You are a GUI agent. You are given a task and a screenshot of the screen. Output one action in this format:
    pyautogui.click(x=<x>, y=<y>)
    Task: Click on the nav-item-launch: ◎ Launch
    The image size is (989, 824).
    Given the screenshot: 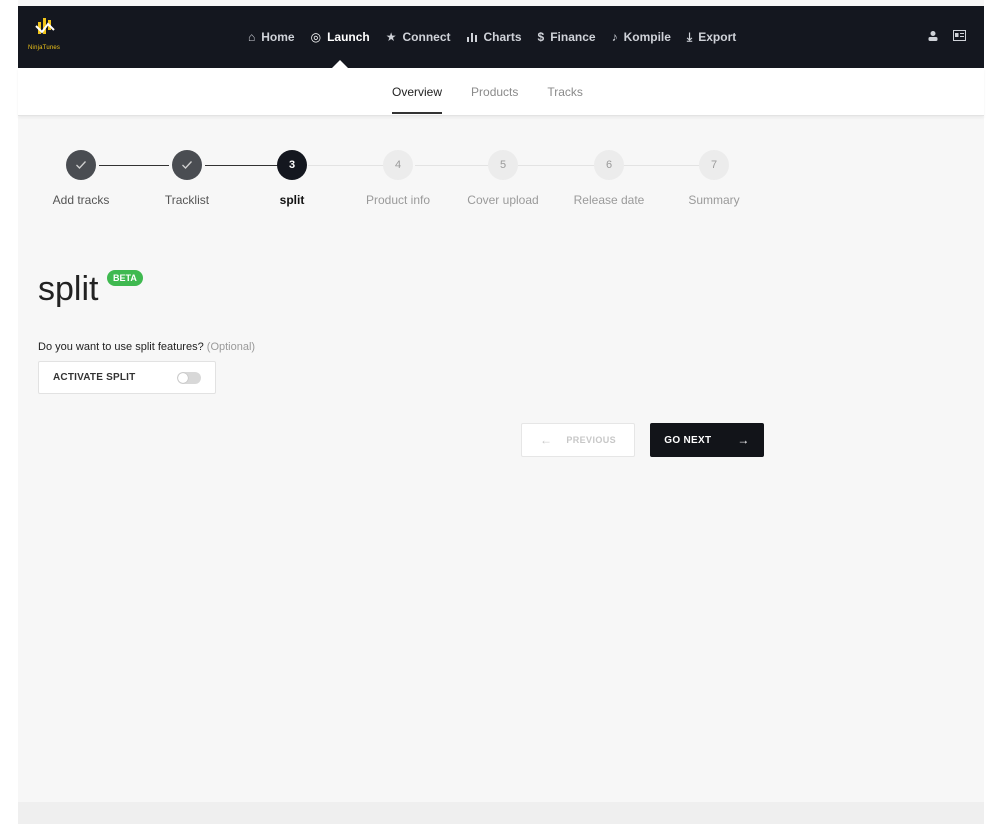 What is the action you would take?
    pyautogui.click(x=340, y=37)
    